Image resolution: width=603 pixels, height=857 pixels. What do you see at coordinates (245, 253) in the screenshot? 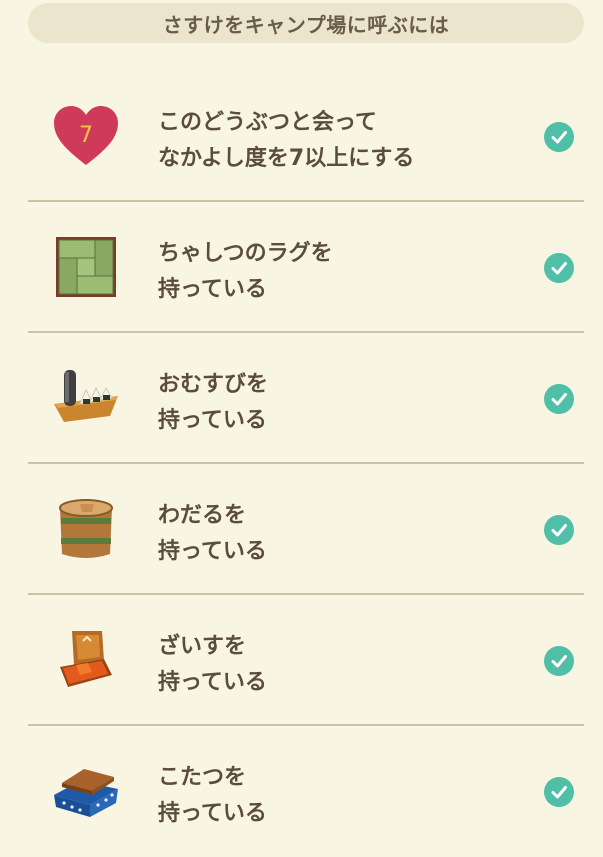
I see `requirement-line1: ちゃしつのラグを` at bounding box center [245, 253].